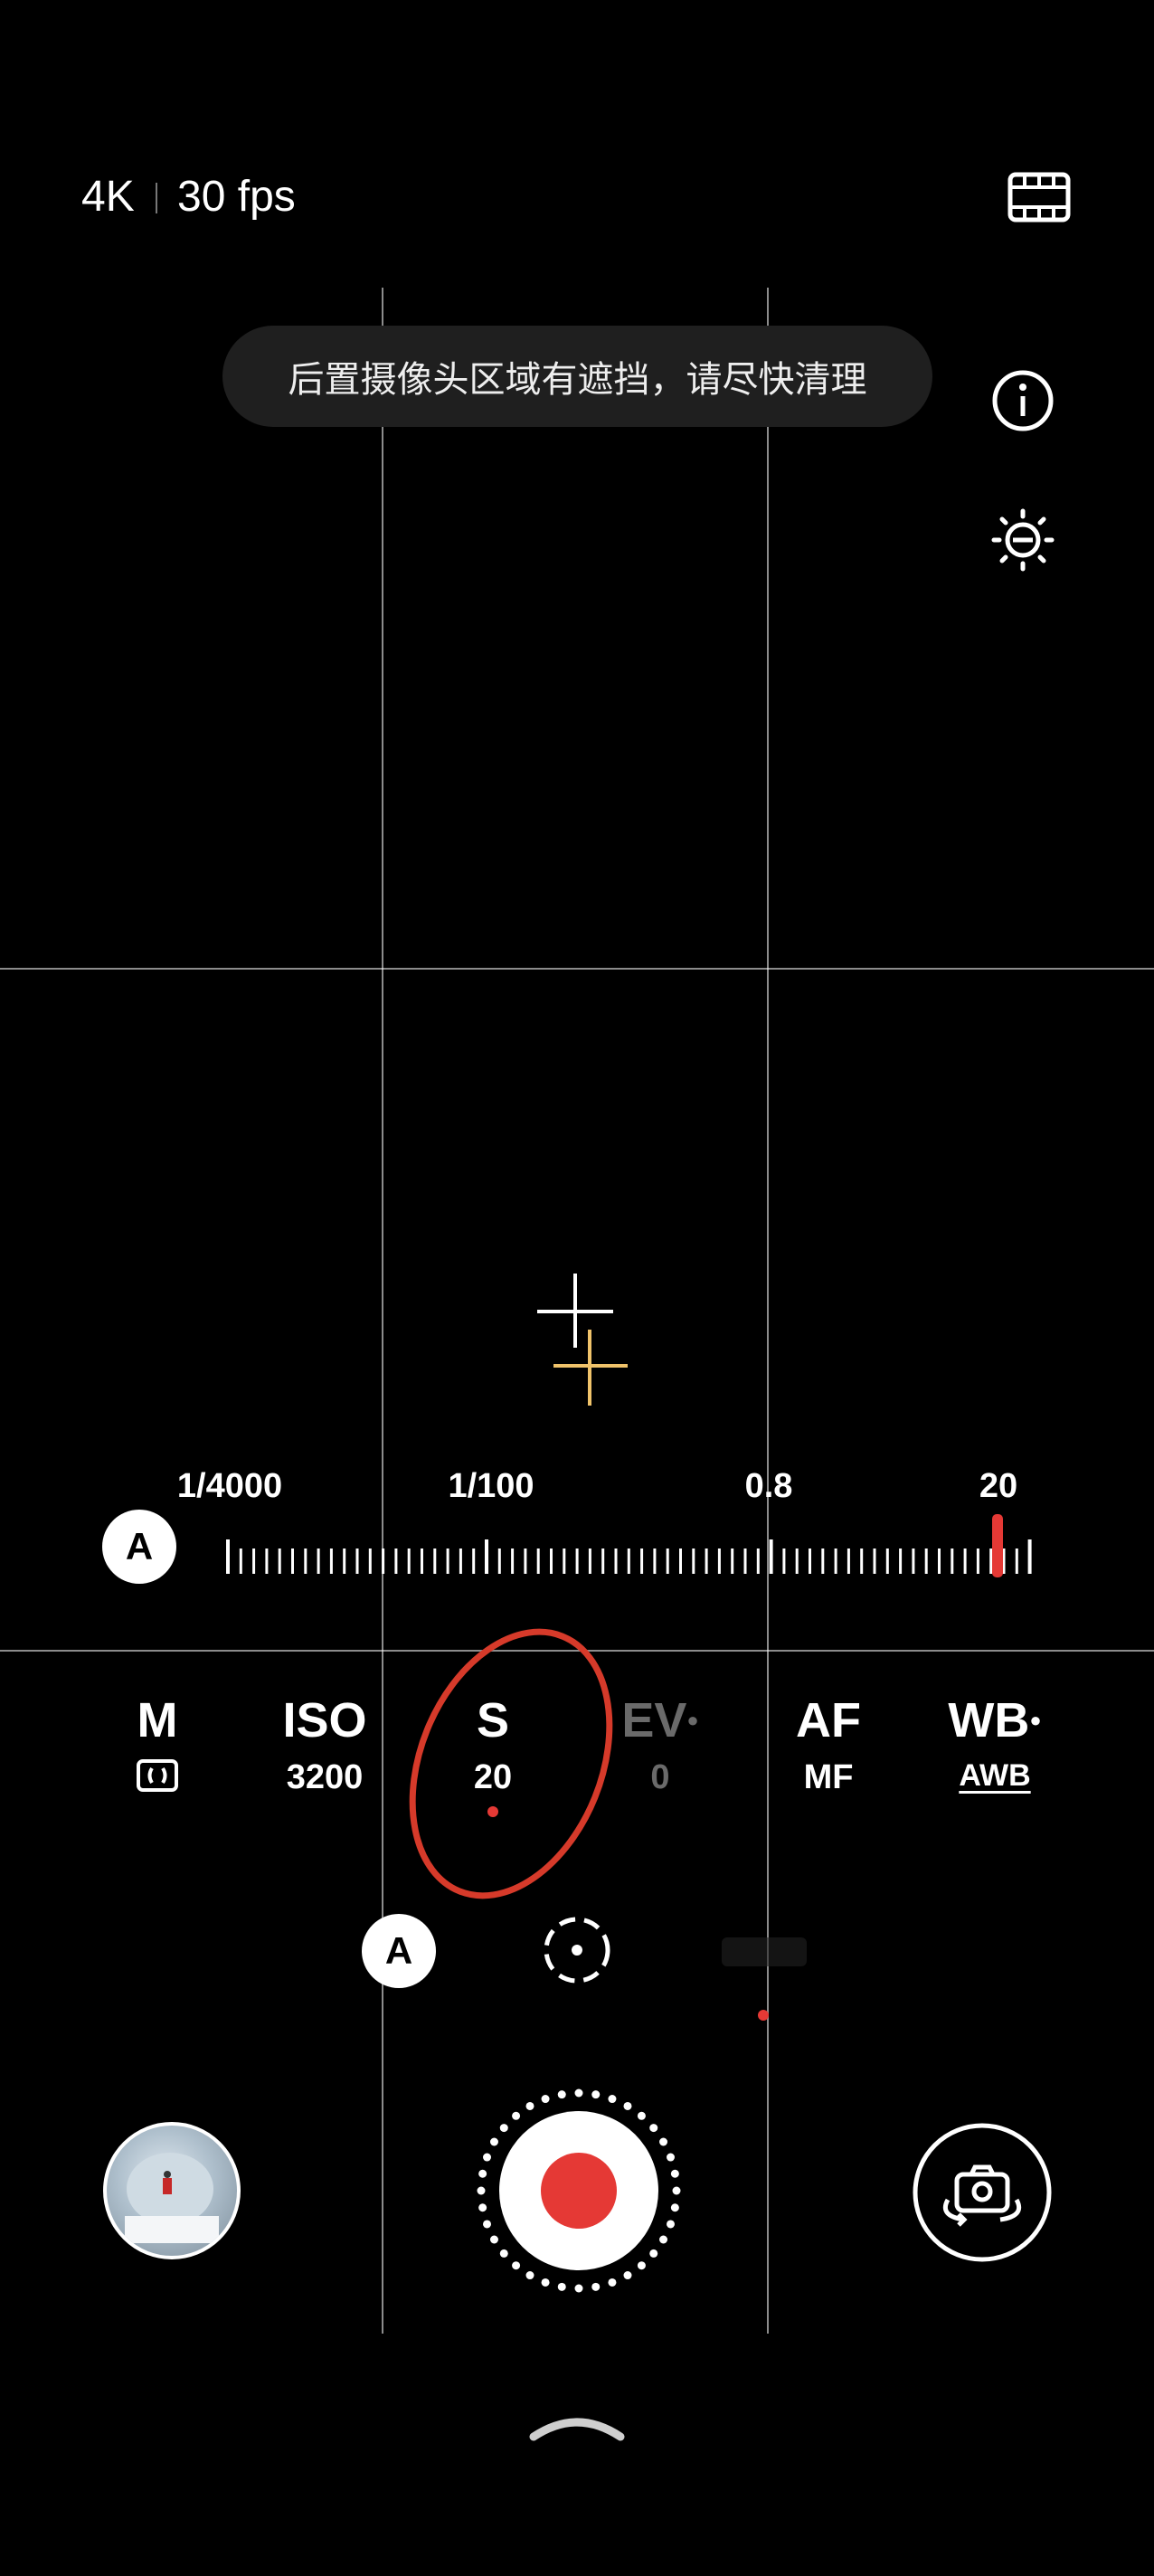 Image resolution: width=1154 pixels, height=2576 pixels. I want to click on param-name: AF, so click(828, 1720).